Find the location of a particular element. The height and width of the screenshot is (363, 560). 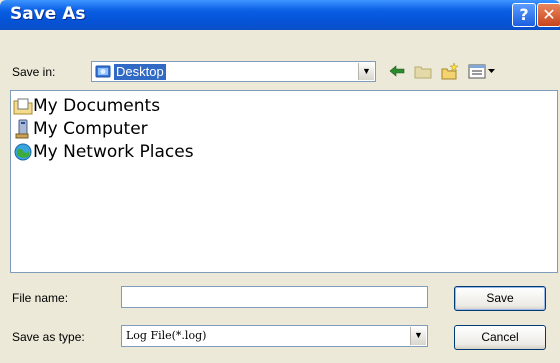

new-folder-icon is located at coordinates (450, 71).